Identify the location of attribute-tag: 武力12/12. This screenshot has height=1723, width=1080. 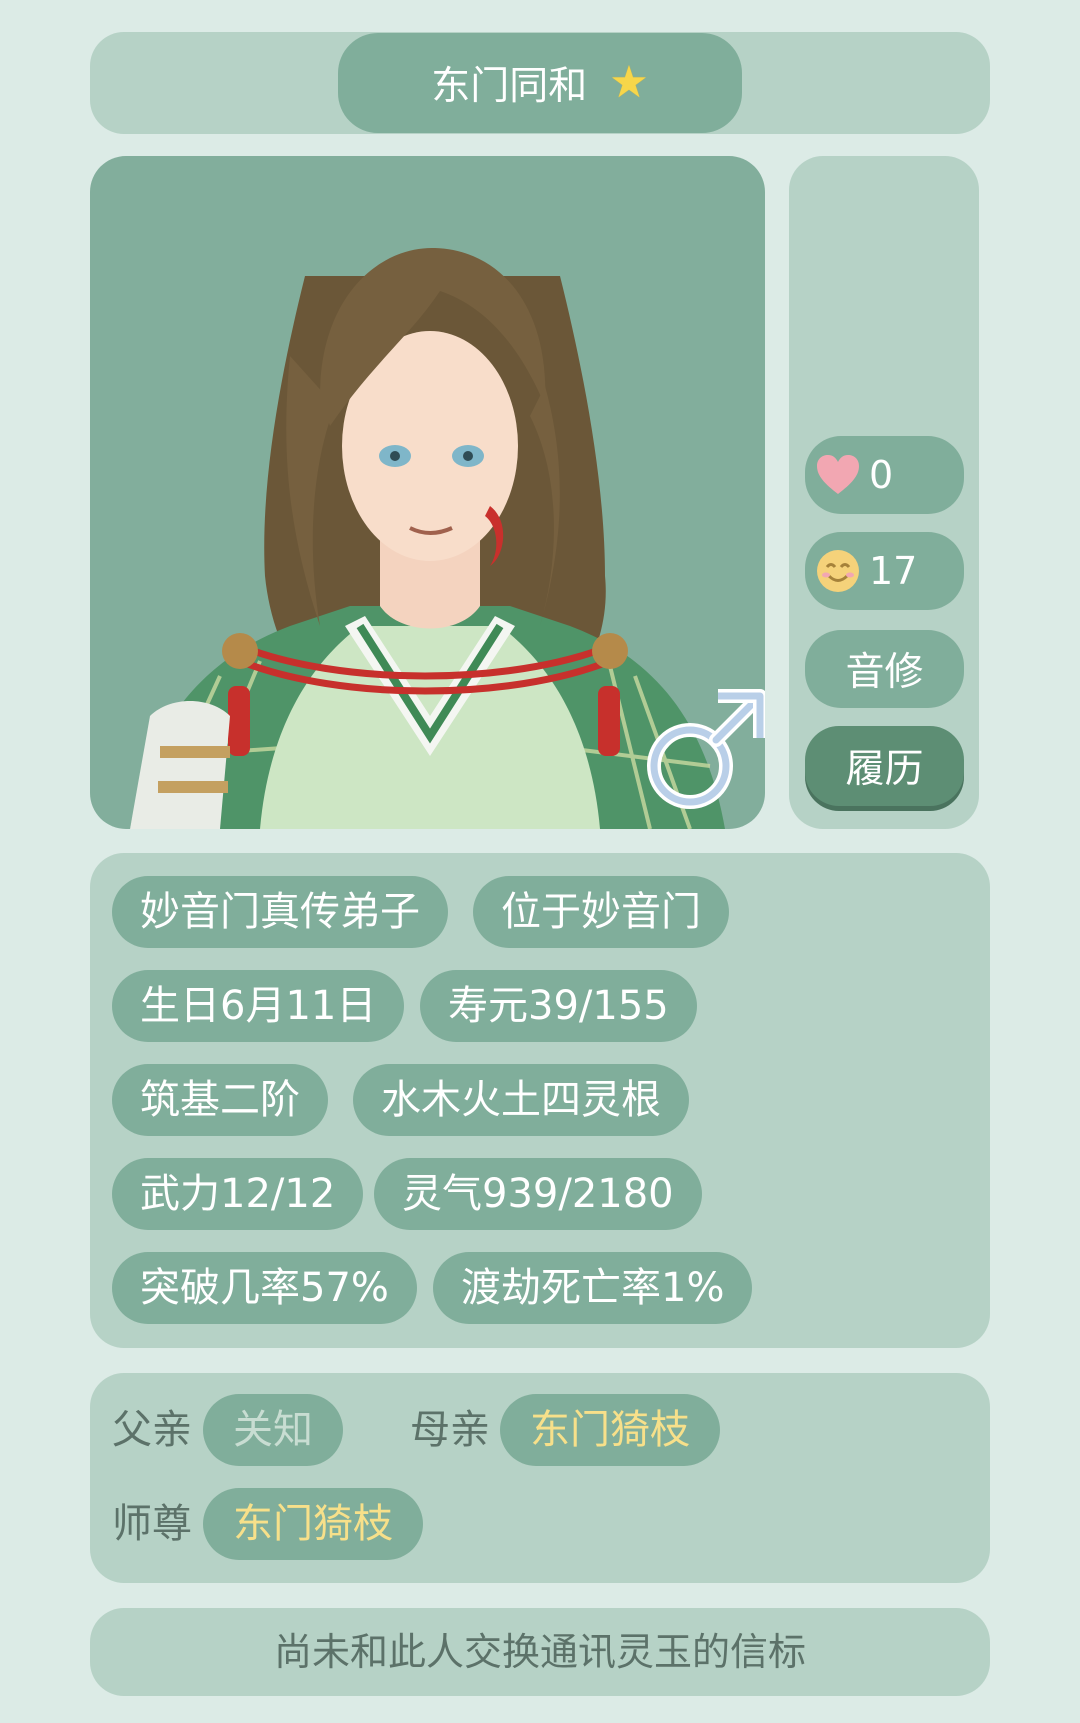
(238, 1194).